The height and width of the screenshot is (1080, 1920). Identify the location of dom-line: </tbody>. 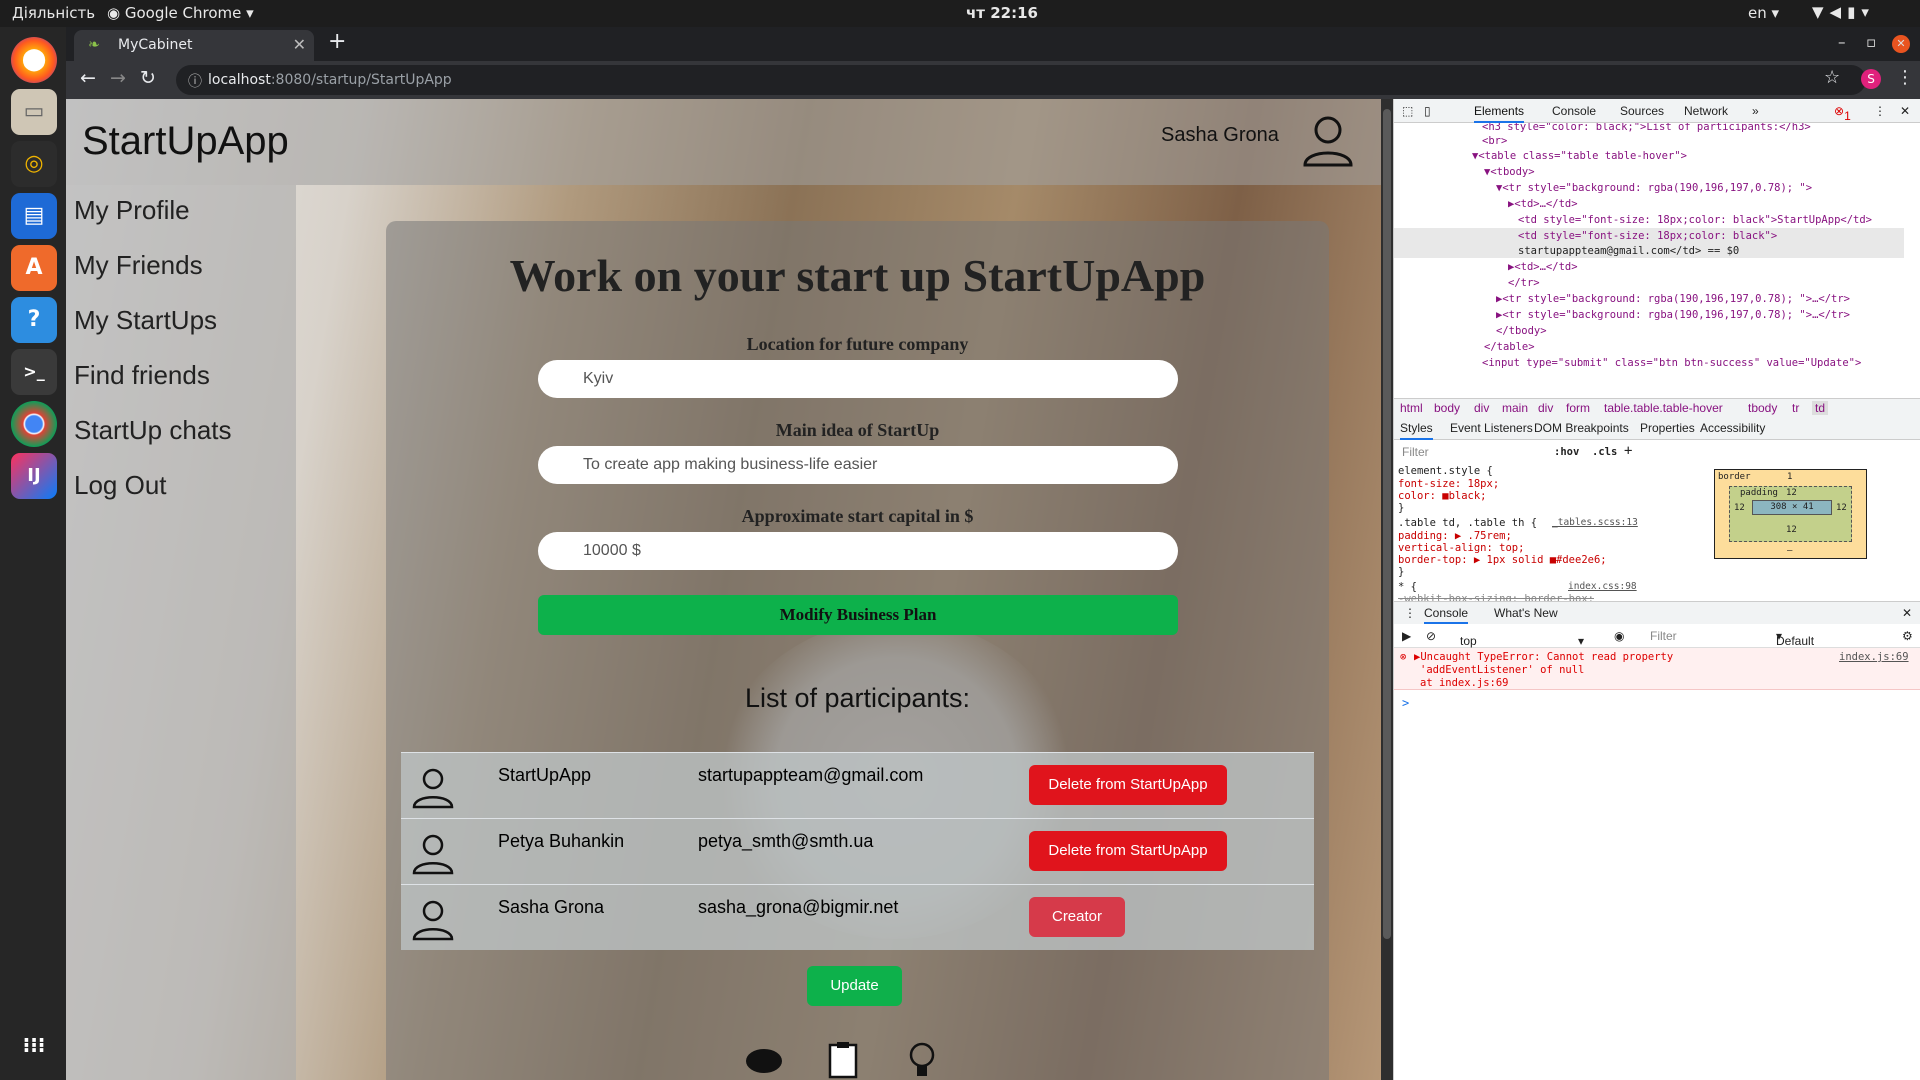
(1521, 331).